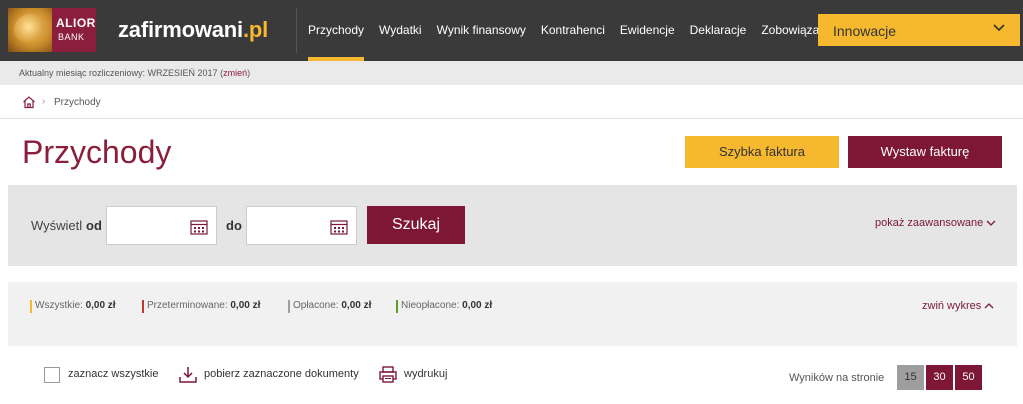 The height and width of the screenshot is (404, 1023). I want to click on breadcrumb-current: Przychody, so click(77, 102).